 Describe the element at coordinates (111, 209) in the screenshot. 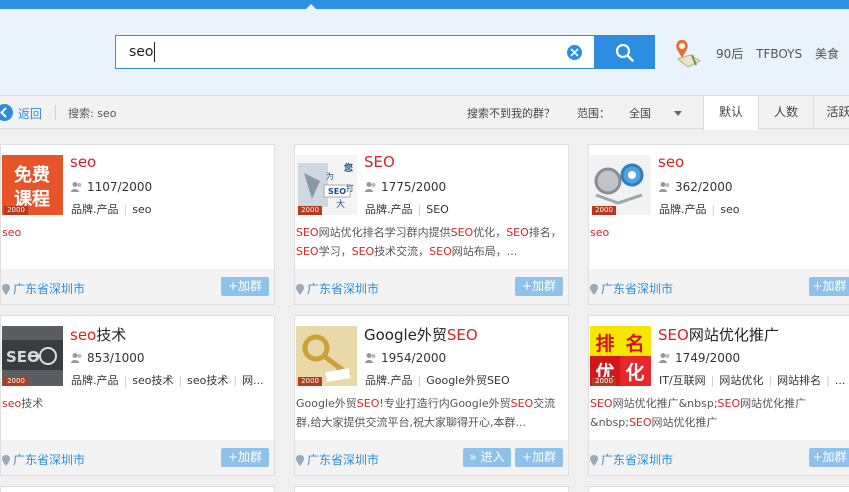

I see `group-tags: 品牌.产品 | seo` at that location.